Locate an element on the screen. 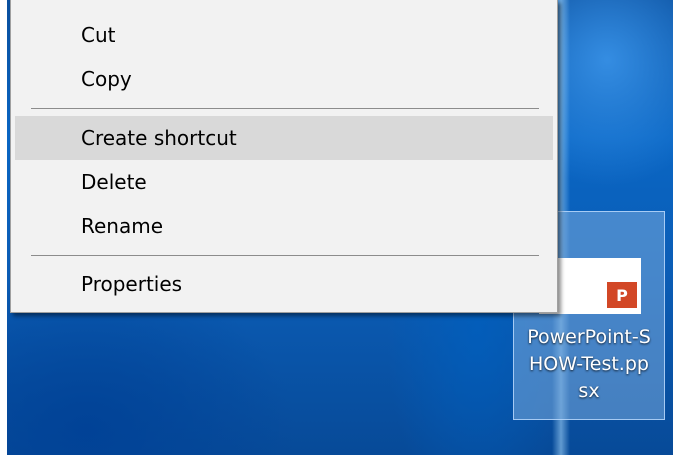 The height and width of the screenshot is (455, 673). file-name-line: sx is located at coordinates (589, 391).